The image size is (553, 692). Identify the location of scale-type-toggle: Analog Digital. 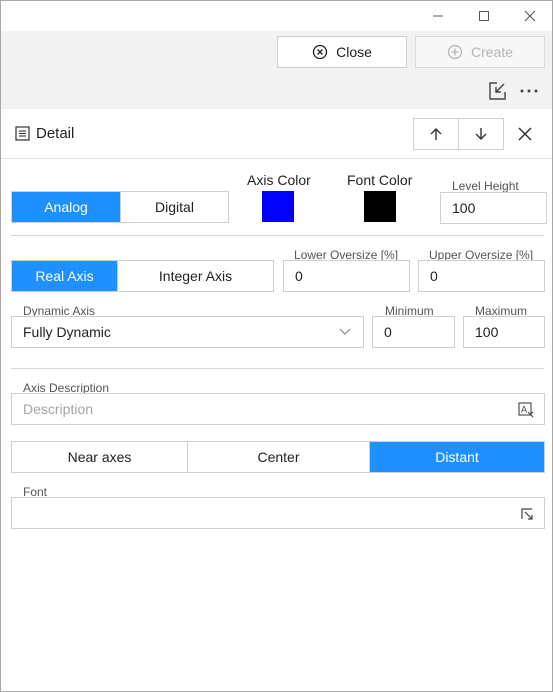
(120, 207).